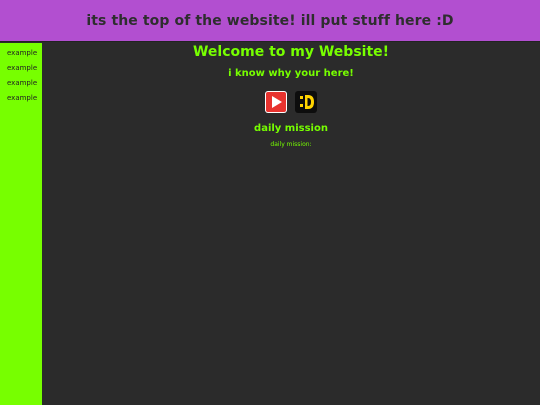 Image resolution: width=540 pixels, height=405 pixels. What do you see at coordinates (21, 86) in the screenshot?
I see `sidebar-link-example-3: example` at bounding box center [21, 86].